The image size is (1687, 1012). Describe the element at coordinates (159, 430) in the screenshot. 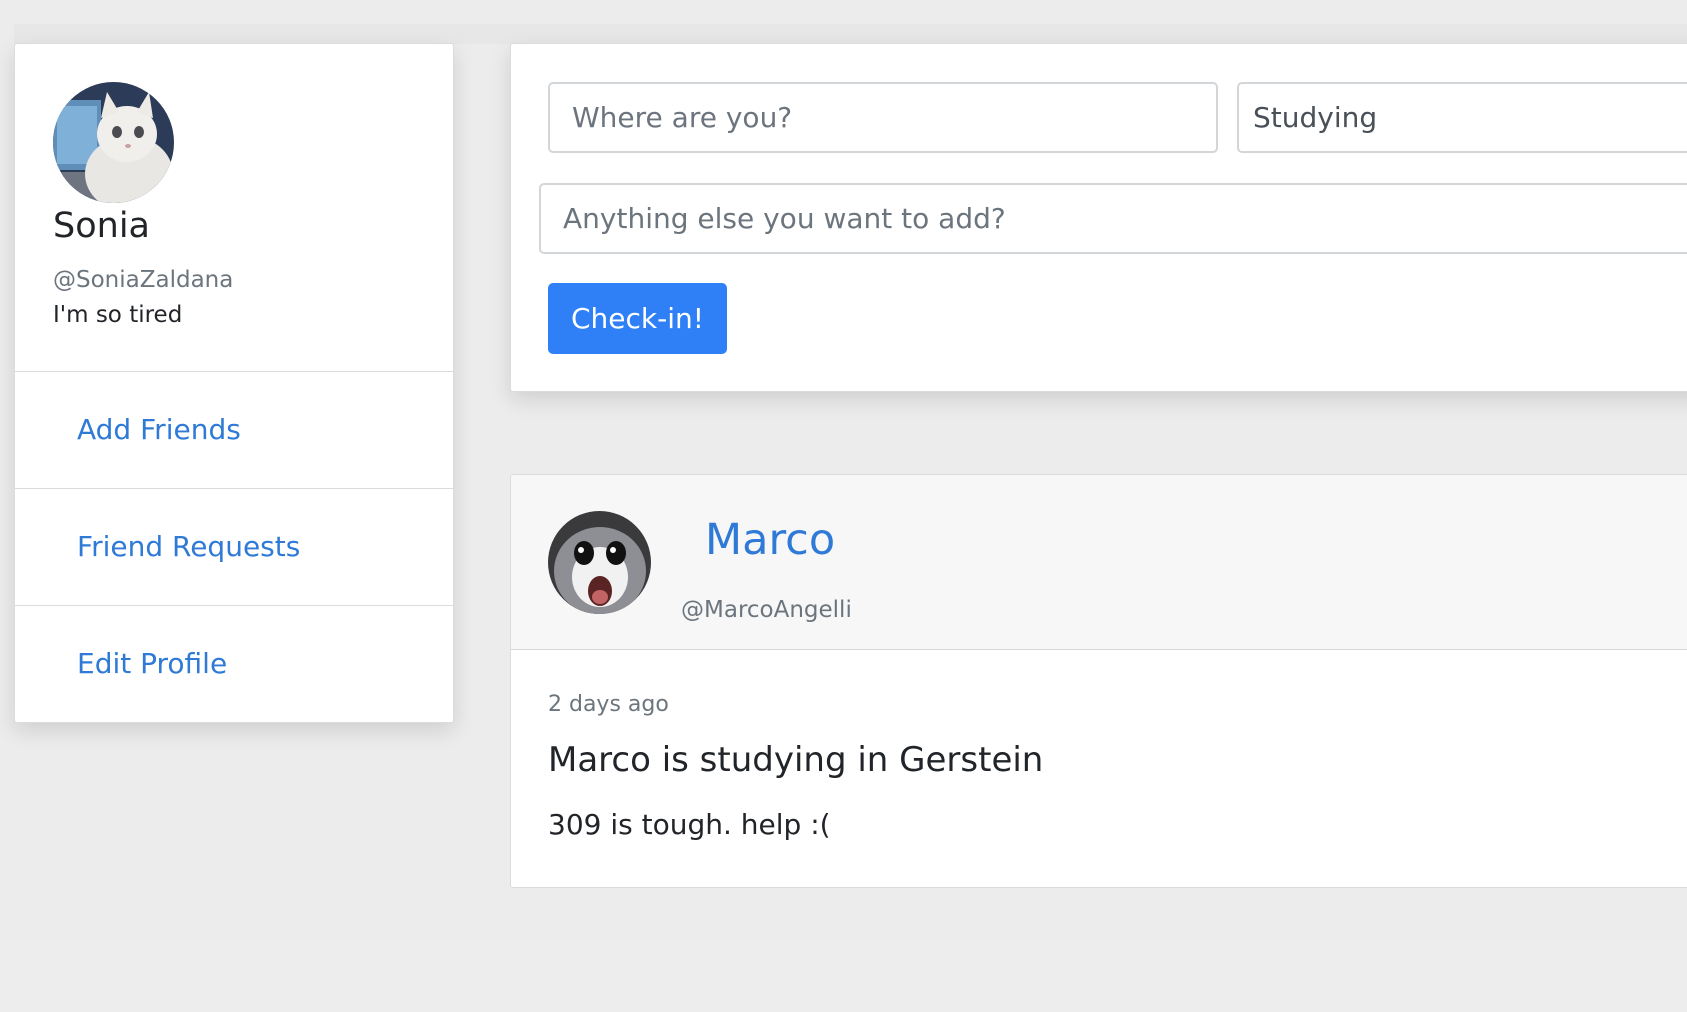

I see `nav-item-label: Add Friends` at that location.